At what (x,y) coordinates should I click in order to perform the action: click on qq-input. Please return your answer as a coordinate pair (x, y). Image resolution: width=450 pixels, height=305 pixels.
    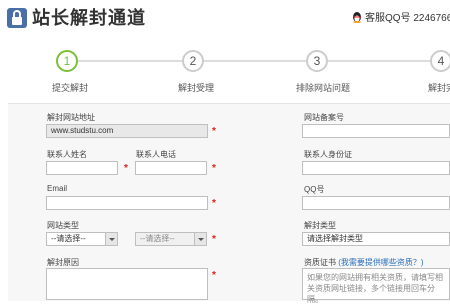
    Looking at the image, I should click on (376, 203).